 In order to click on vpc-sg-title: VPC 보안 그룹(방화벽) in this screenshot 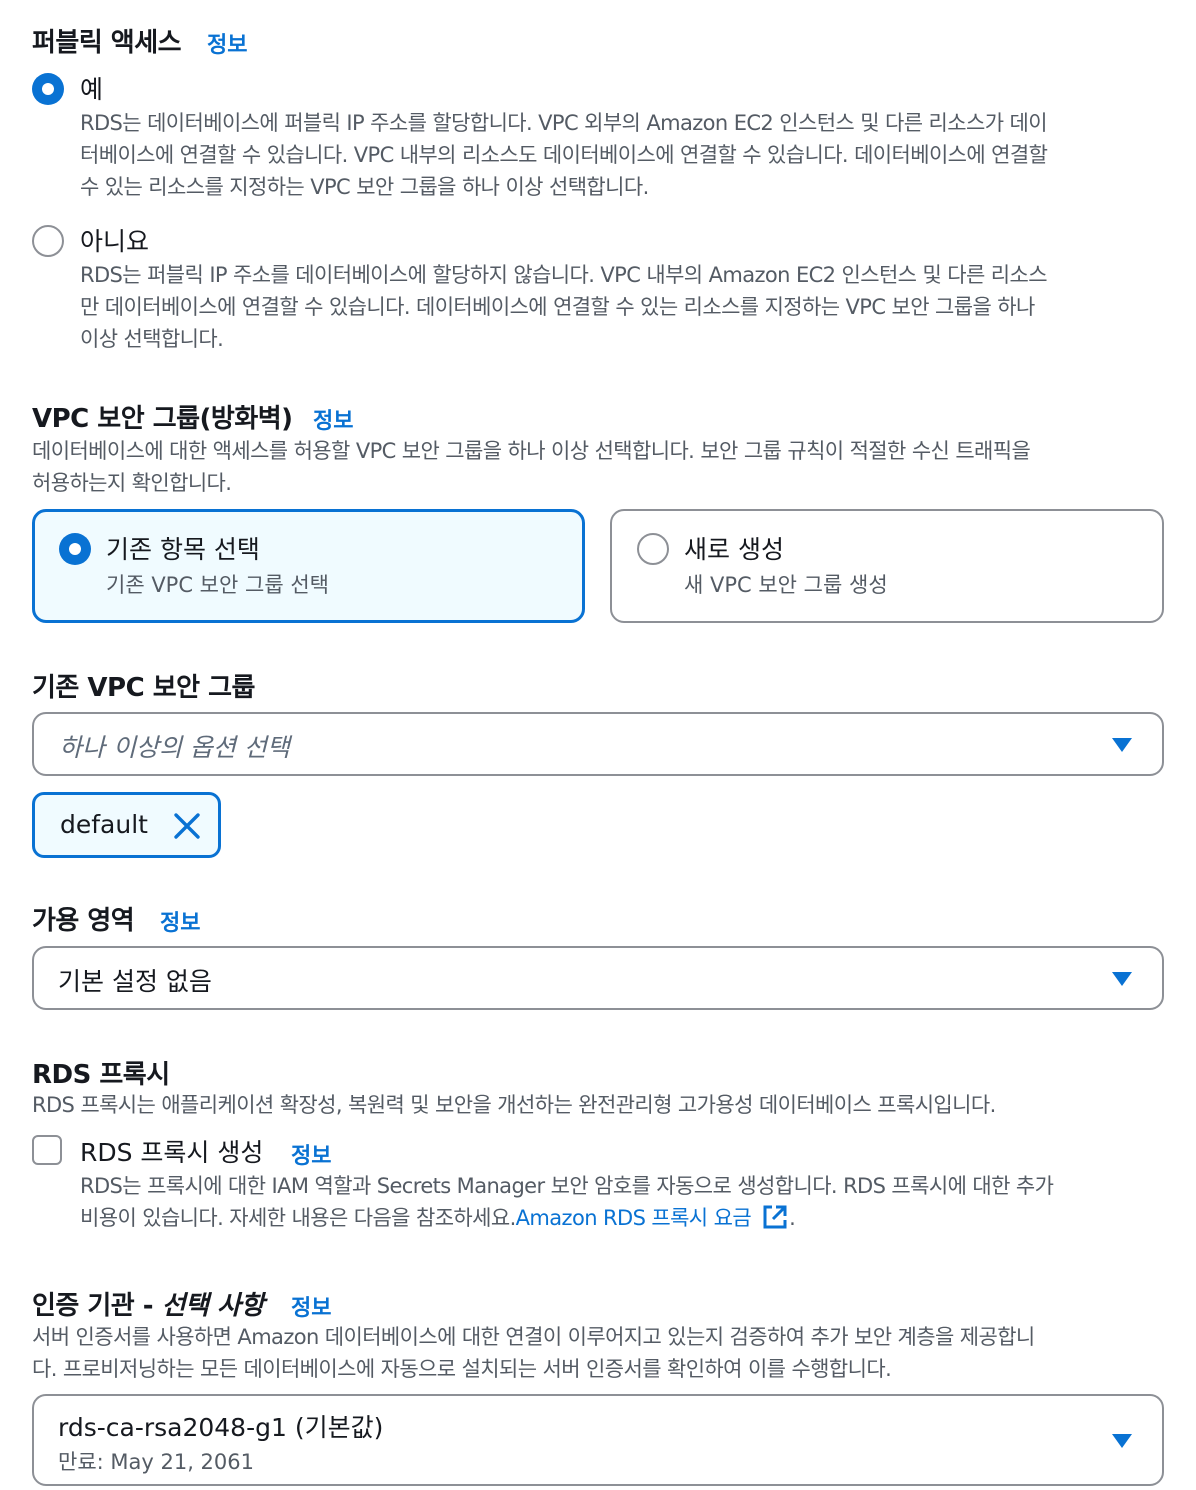, I will do `click(162, 419)`.